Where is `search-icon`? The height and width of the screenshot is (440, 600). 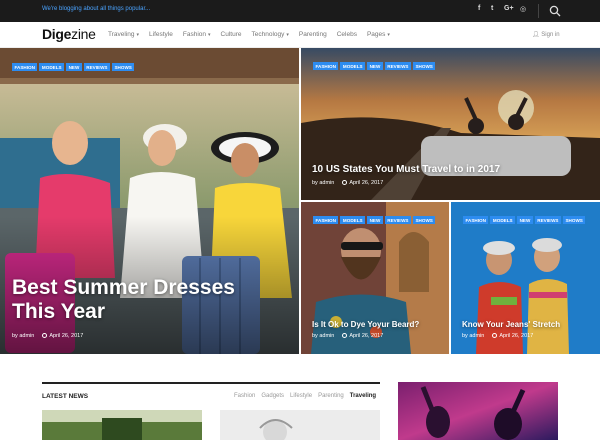
search-icon is located at coordinates (555, 11).